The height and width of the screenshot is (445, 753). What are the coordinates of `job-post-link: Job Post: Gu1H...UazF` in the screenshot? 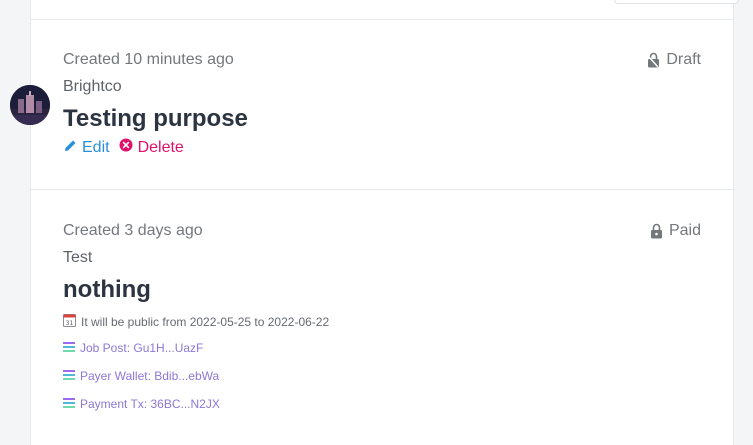 It's located at (133, 348).